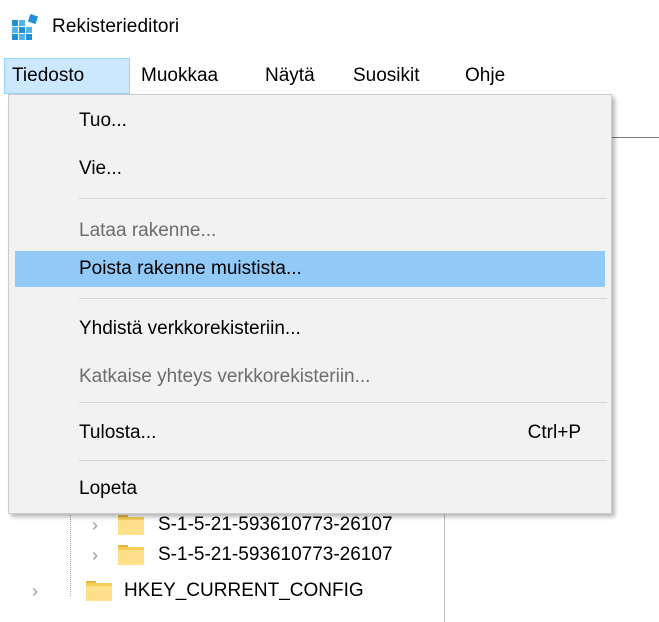 The height and width of the screenshot is (622, 659). Describe the element at coordinates (116, 26) in the screenshot. I see `window-title: Rekisterieditori` at that location.